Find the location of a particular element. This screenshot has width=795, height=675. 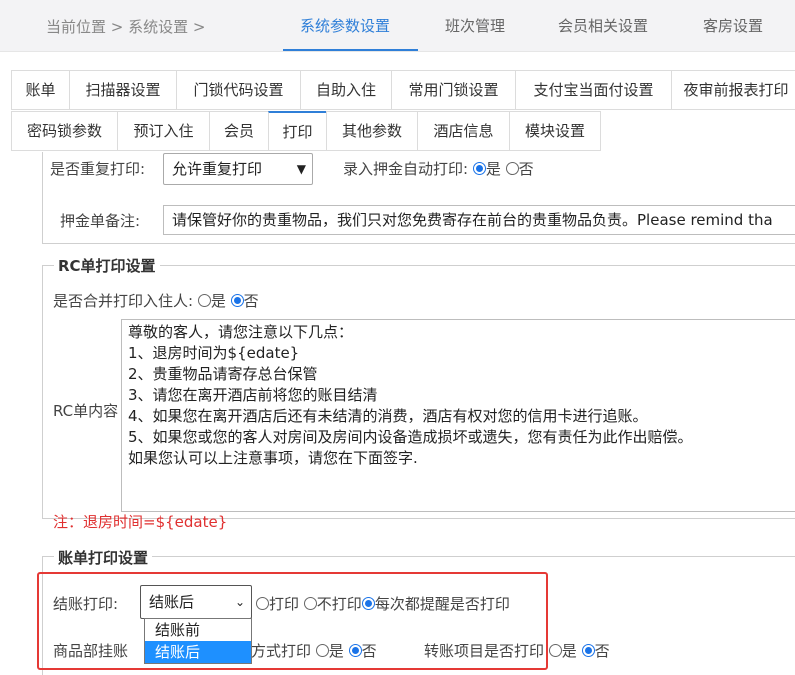

rc-legend: RC单打印设置 is located at coordinates (107, 265).